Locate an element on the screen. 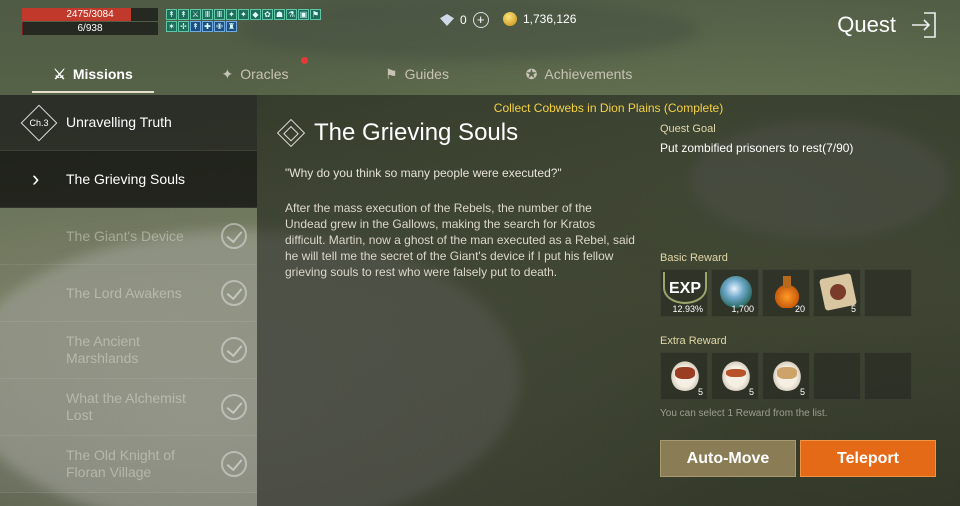  buff-icon: ✶ is located at coordinates (171, 26).